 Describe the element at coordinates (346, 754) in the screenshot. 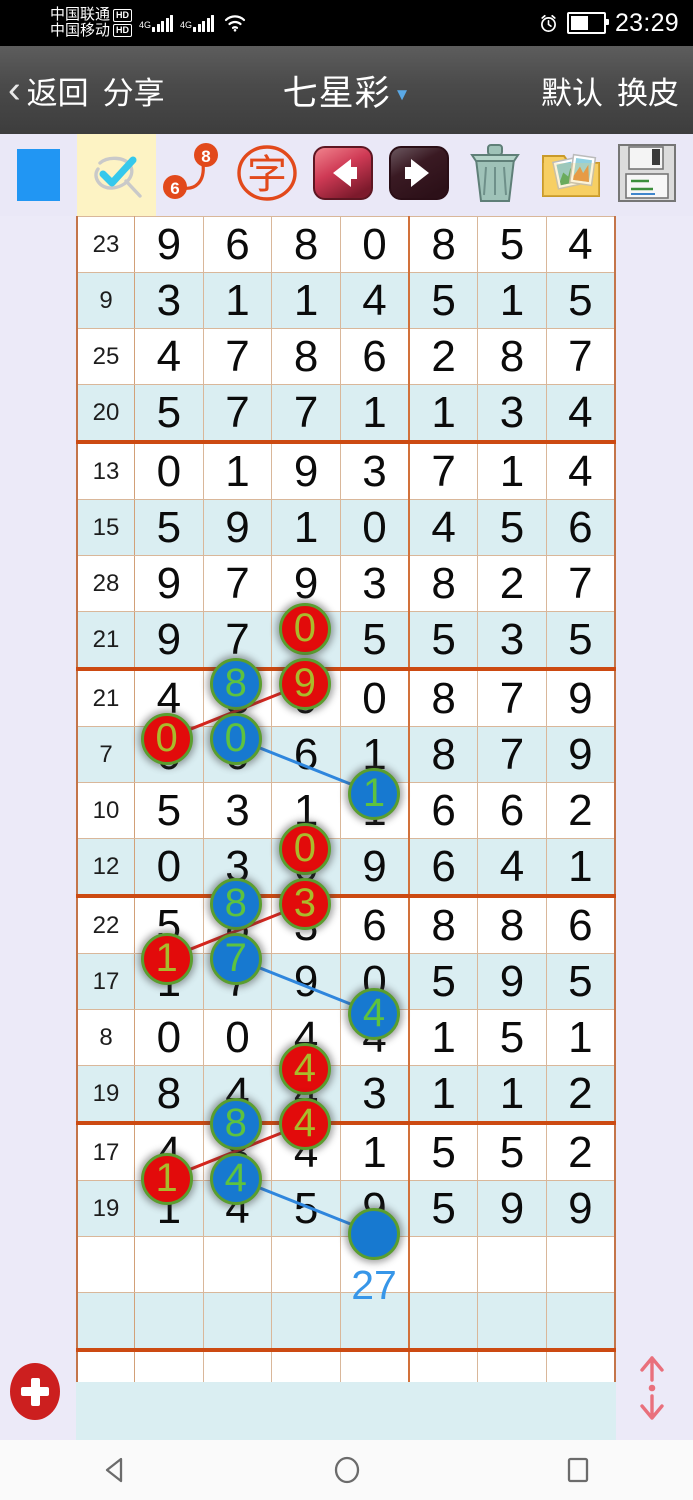

I see `table-row: 70061879` at that location.